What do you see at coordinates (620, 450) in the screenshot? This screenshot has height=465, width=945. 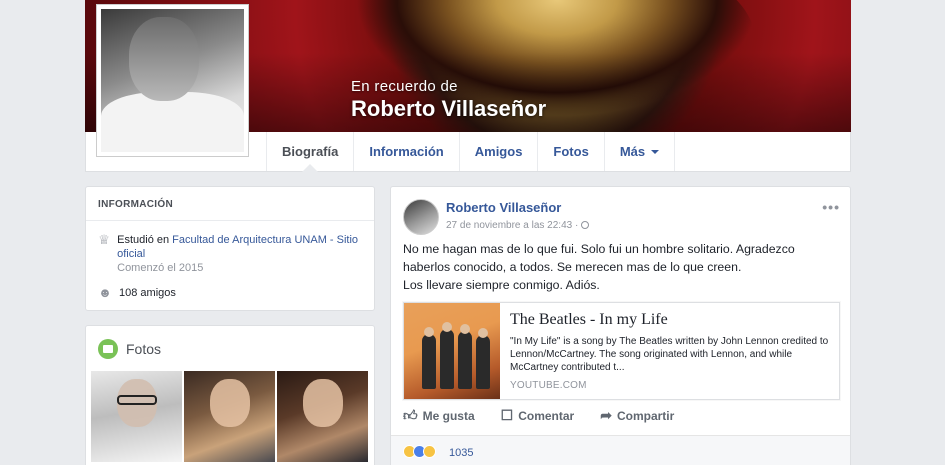 I see `reactions-bar: 1035` at bounding box center [620, 450].